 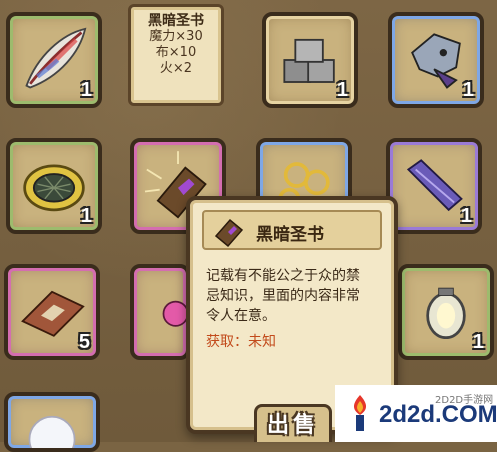 I want to click on recipe-ingredient: 魔力×30, so click(x=176, y=36).